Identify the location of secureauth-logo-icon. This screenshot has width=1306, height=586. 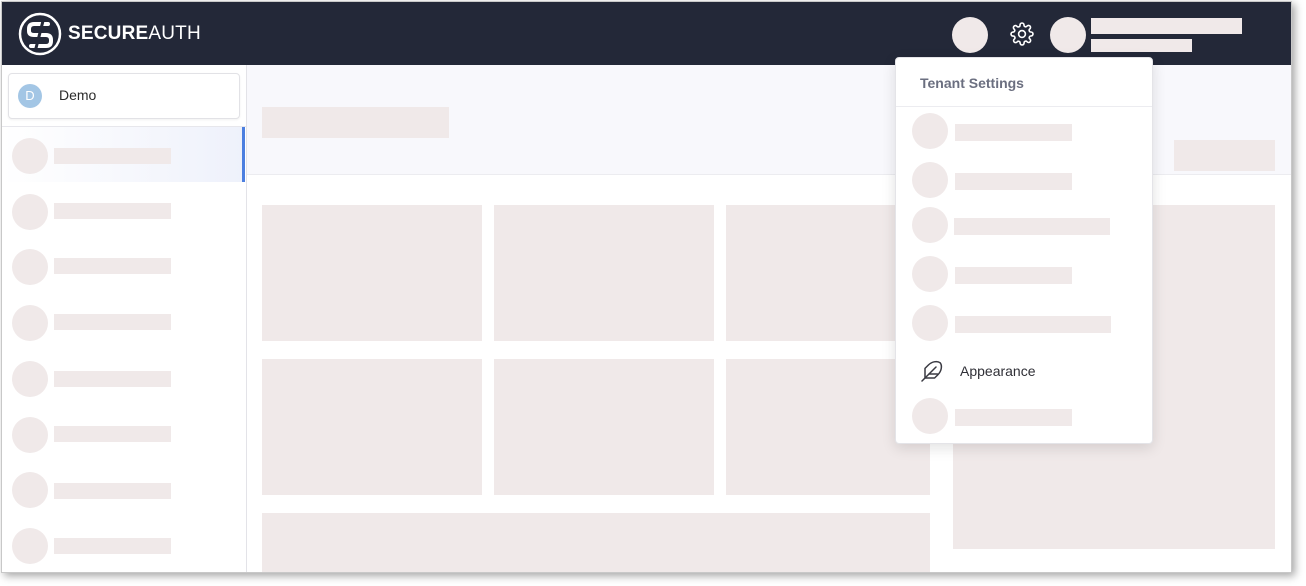
(40, 34).